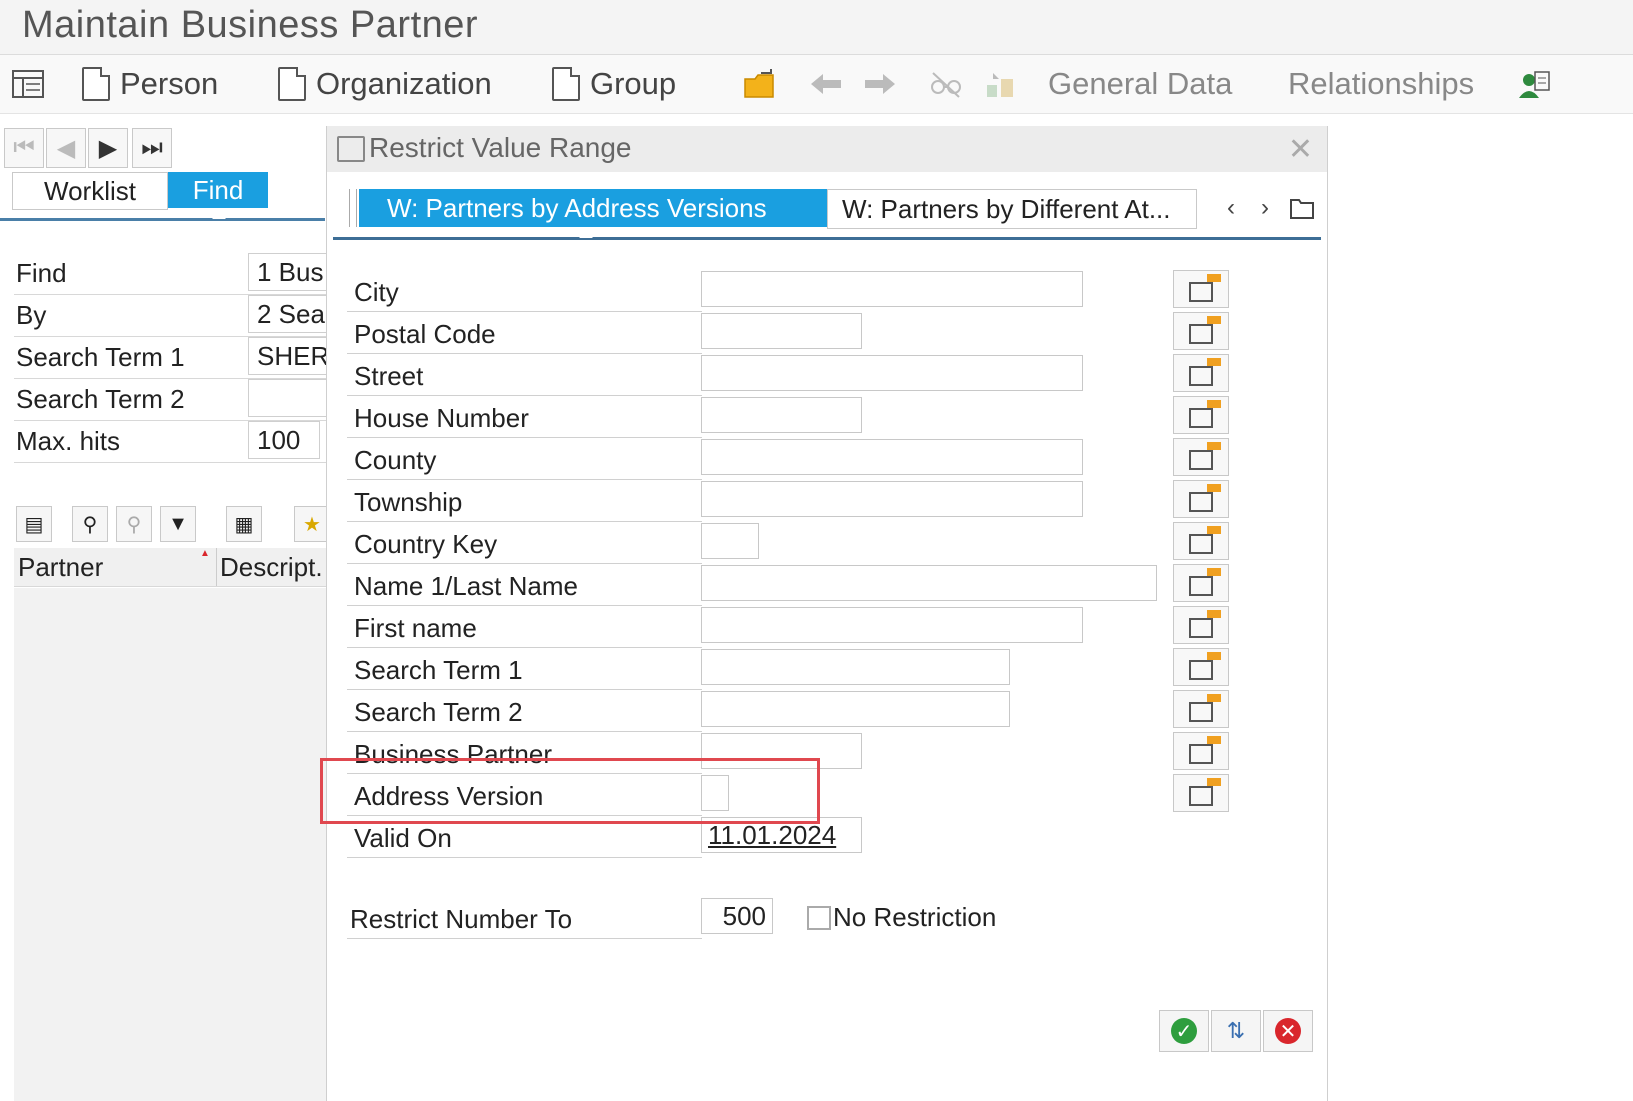  I want to click on cancel-button: ✕, so click(1288, 1031).